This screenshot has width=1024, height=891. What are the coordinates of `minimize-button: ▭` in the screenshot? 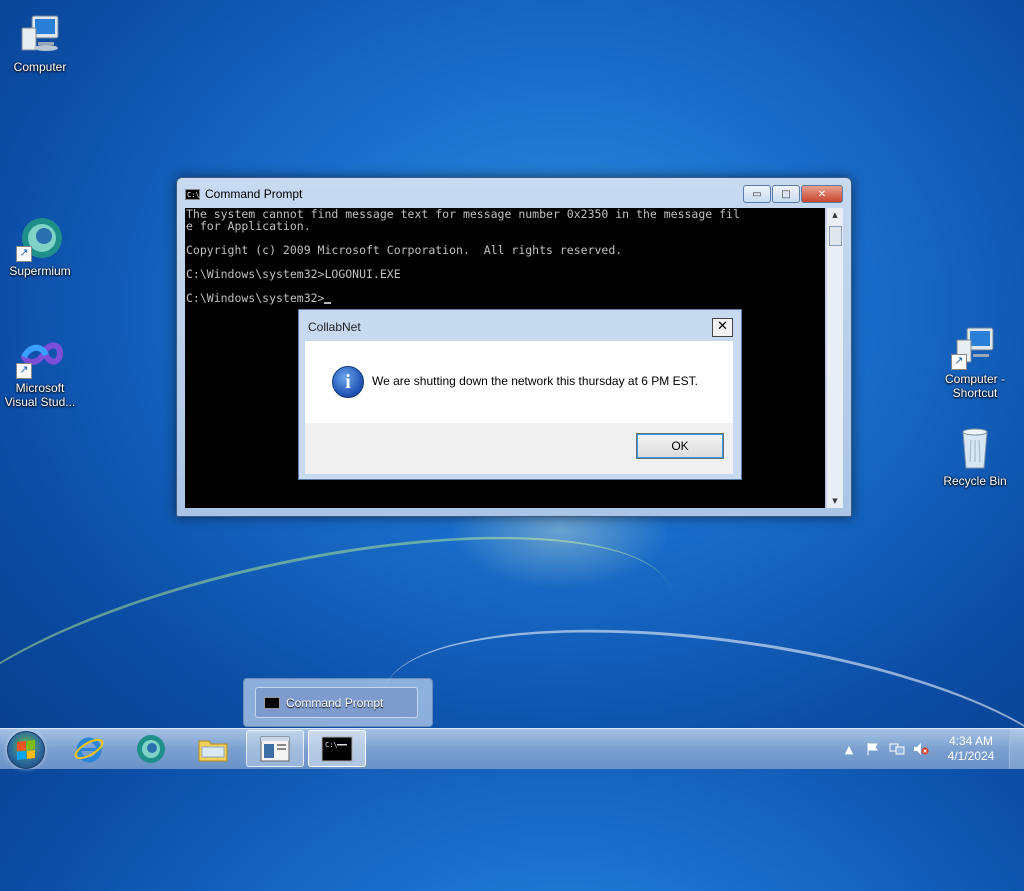 It's located at (757, 194).